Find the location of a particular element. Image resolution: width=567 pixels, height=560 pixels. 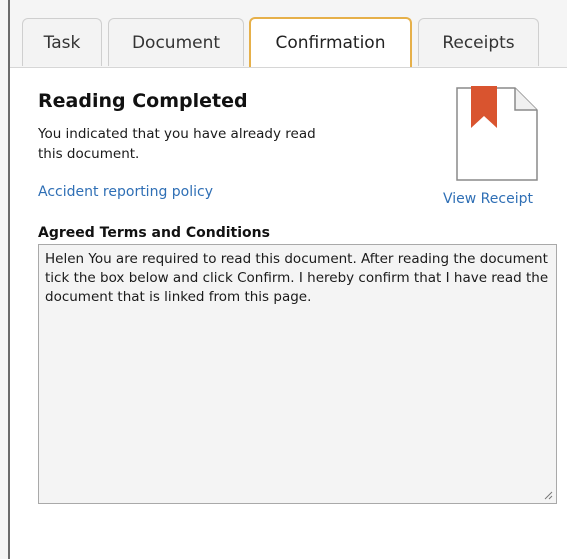

tab-document-label: Document is located at coordinates (176, 42).